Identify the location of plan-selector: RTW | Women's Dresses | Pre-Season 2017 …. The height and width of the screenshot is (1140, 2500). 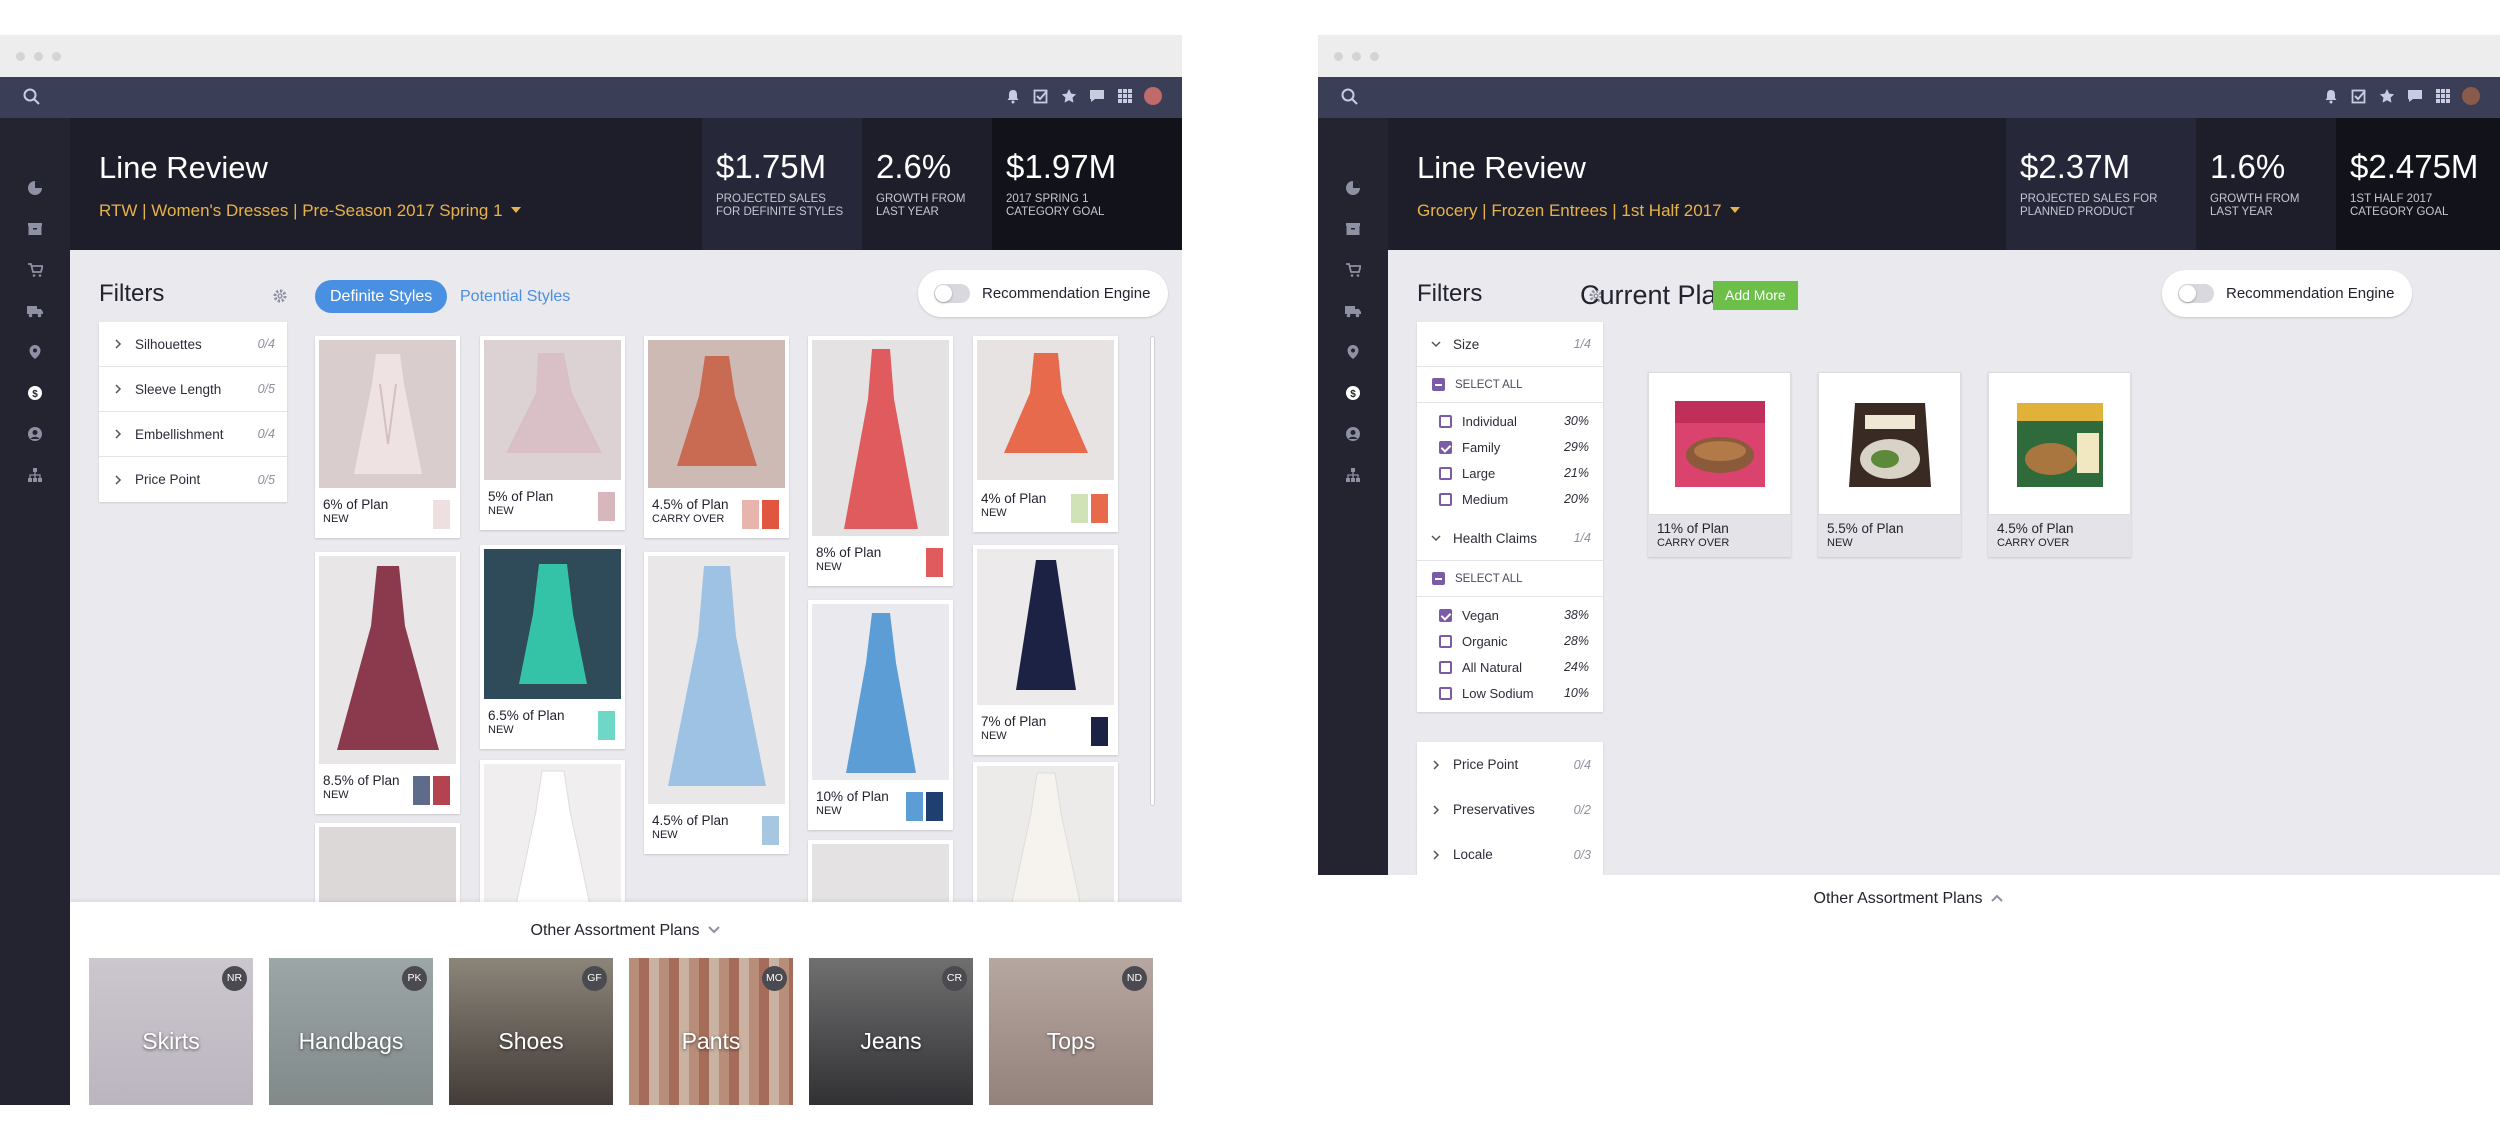
(310, 211).